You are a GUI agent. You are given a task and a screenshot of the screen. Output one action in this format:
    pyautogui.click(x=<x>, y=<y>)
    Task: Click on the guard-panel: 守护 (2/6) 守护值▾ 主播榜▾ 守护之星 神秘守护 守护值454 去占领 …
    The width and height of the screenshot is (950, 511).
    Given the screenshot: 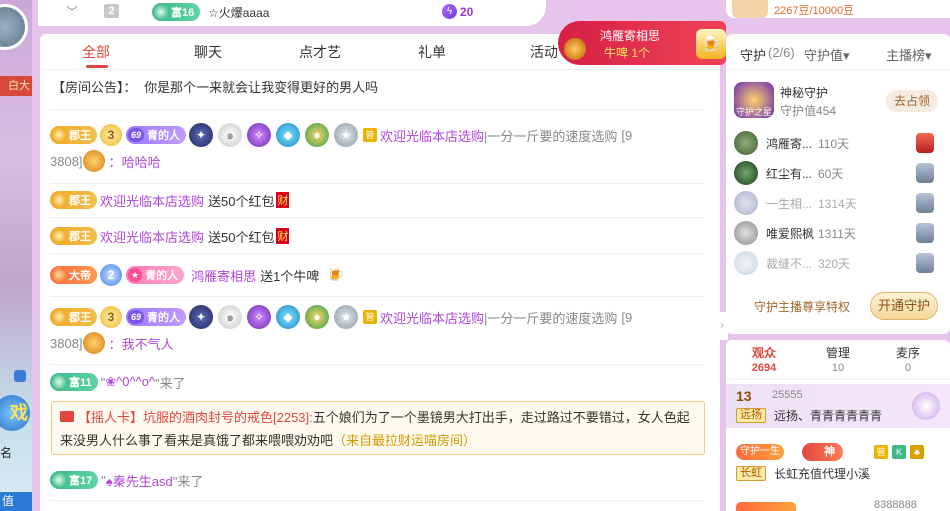 What is the action you would take?
    pyautogui.click(x=838, y=184)
    